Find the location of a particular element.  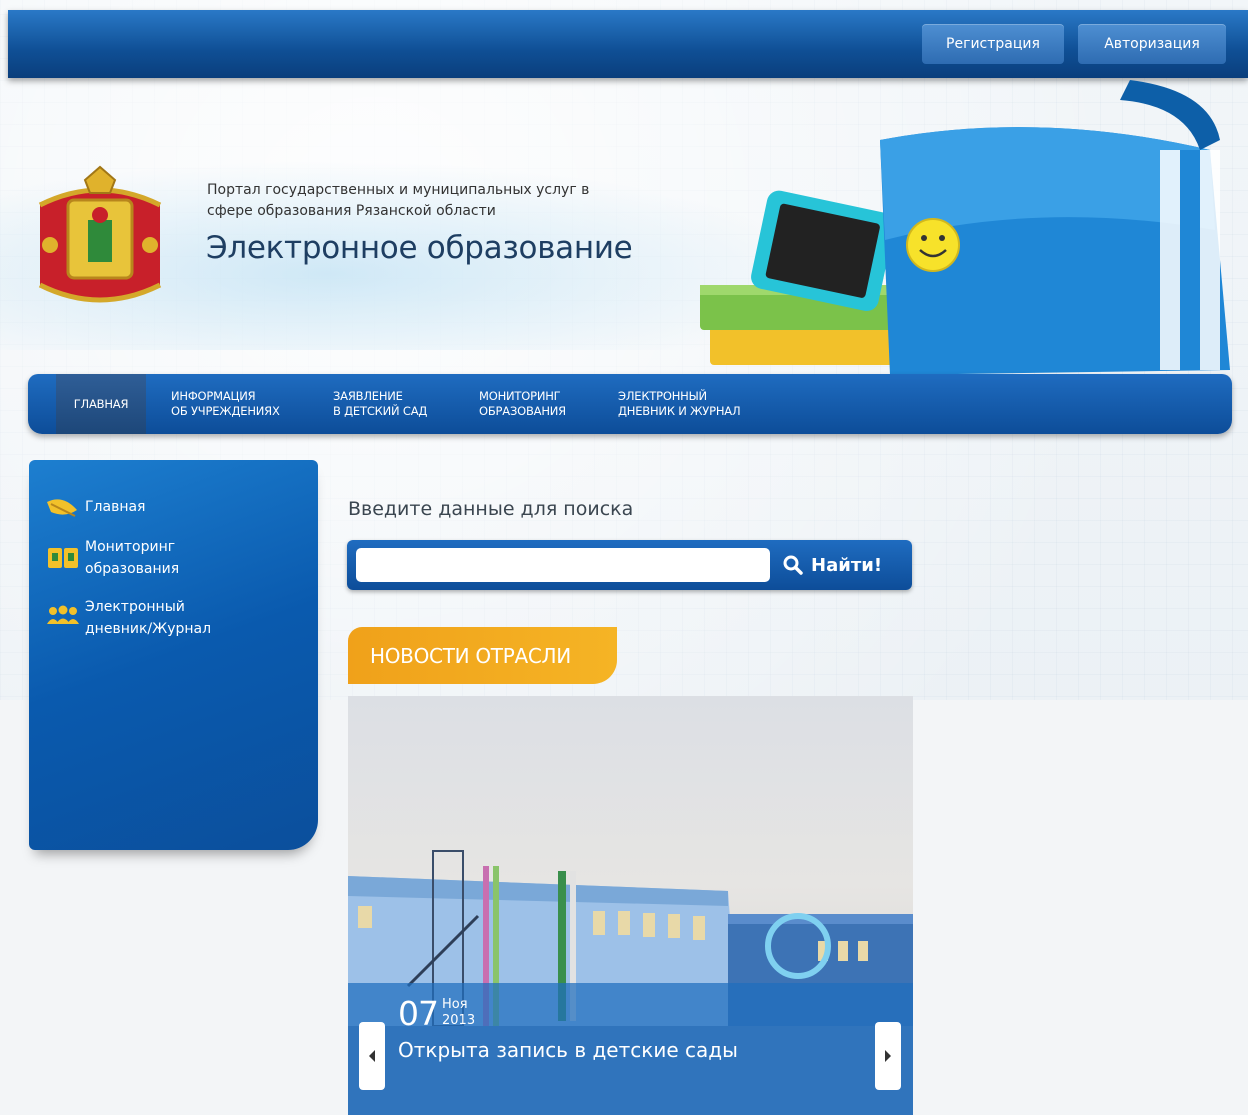

news-tab: Новости отрасли is located at coordinates (482, 655).